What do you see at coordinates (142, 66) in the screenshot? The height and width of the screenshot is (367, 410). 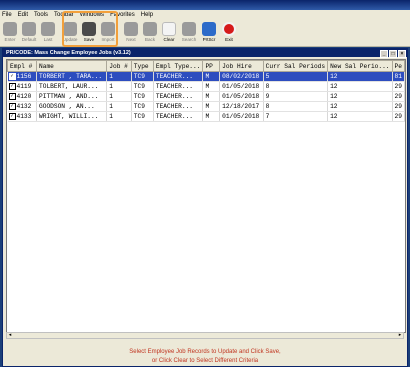 I see `column-header: Type` at bounding box center [142, 66].